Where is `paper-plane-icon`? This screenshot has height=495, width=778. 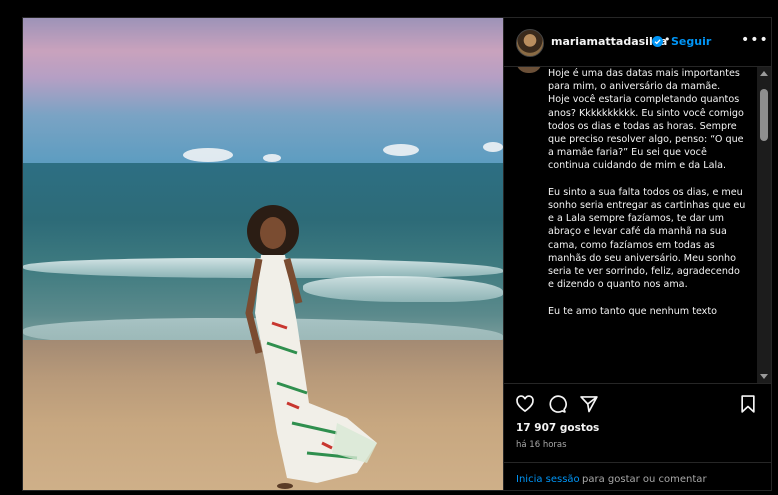
paper-plane-icon is located at coordinates (589, 404).